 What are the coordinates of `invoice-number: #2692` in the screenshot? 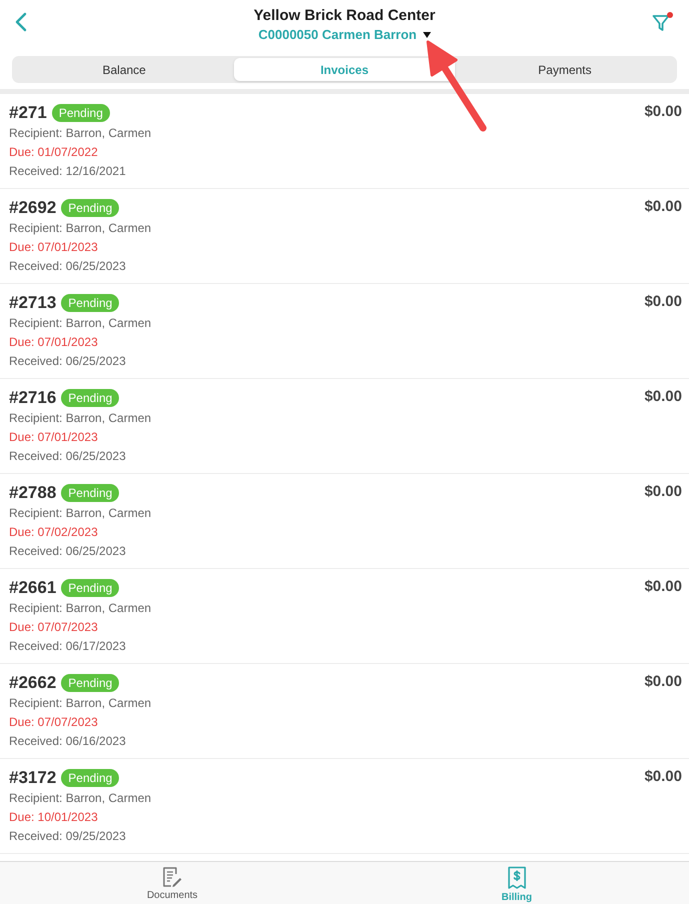 It's located at (32, 208).